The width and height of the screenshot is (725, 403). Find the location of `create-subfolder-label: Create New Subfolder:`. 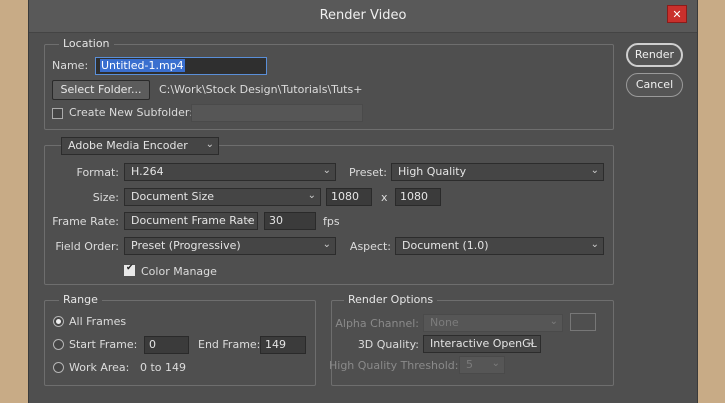

create-subfolder-label: Create New Subfolder: is located at coordinates (131, 112).